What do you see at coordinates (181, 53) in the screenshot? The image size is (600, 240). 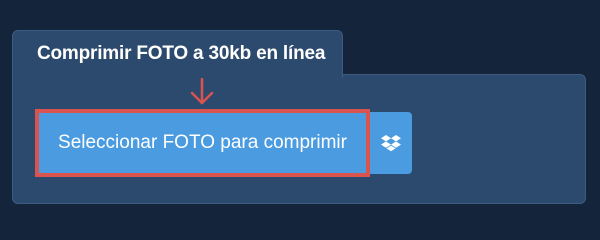 I see `panel-title: Comprimir FOTO a 30kb en línea` at bounding box center [181, 53].